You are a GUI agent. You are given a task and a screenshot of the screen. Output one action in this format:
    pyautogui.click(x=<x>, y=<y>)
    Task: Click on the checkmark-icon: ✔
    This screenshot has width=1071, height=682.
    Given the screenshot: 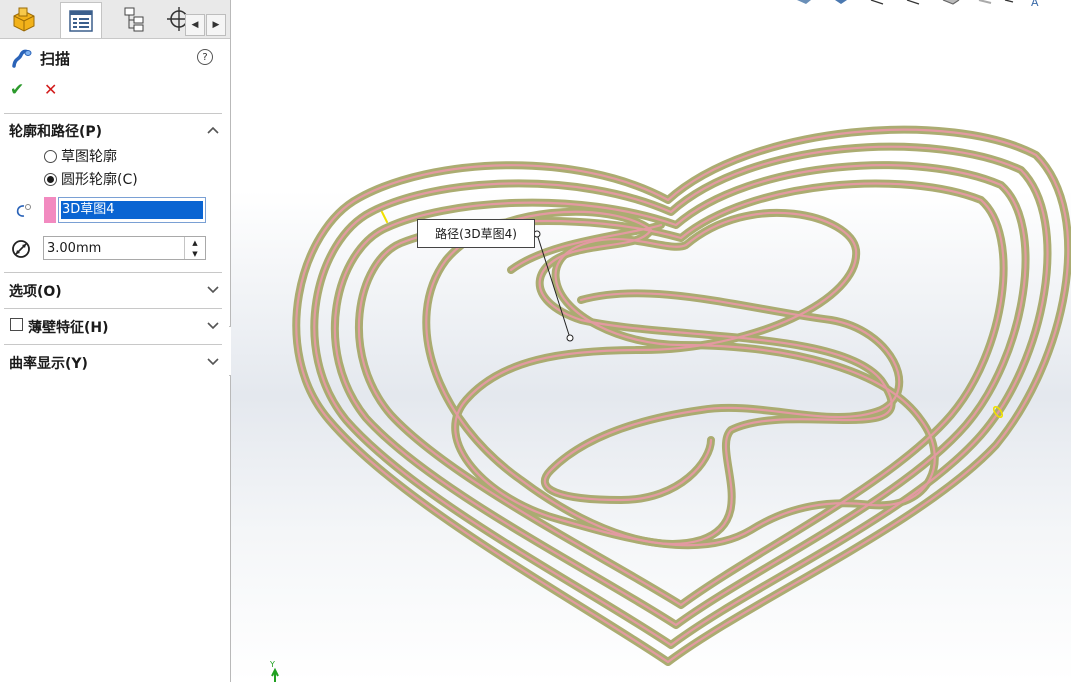 What is the action you would take?
    pyautogui.click(x=17, y=90)
    